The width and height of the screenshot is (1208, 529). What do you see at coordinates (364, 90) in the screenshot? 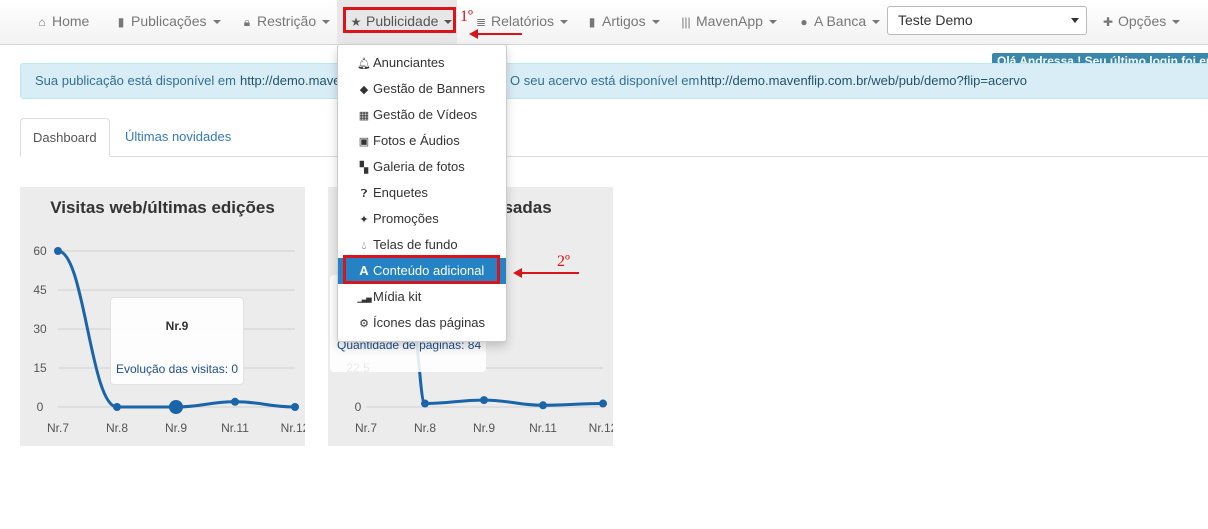
I see `tags-icon: ◆` at bounding box center [364, 90].